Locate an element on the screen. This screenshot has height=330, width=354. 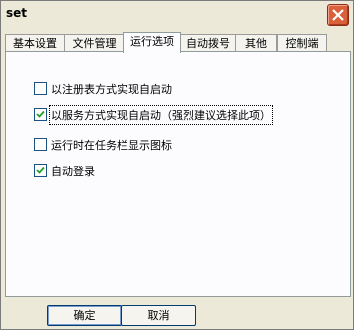
taskbar-icon-checkbox is located at coordinates (40, 144).